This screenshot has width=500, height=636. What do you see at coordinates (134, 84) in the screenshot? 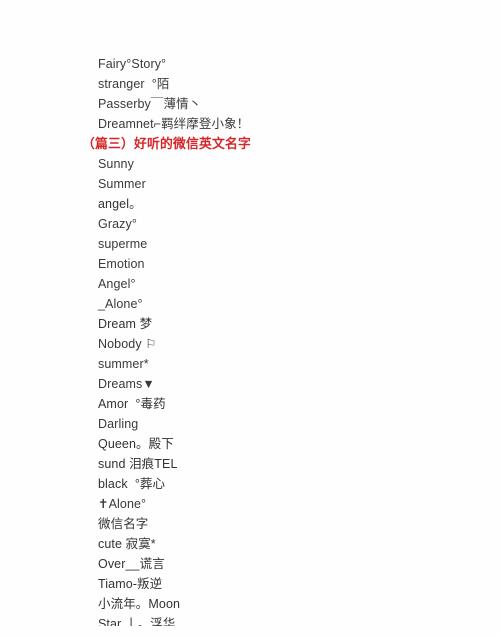
I see `text-line: stranger °陌` at bounding box center [134, 84].